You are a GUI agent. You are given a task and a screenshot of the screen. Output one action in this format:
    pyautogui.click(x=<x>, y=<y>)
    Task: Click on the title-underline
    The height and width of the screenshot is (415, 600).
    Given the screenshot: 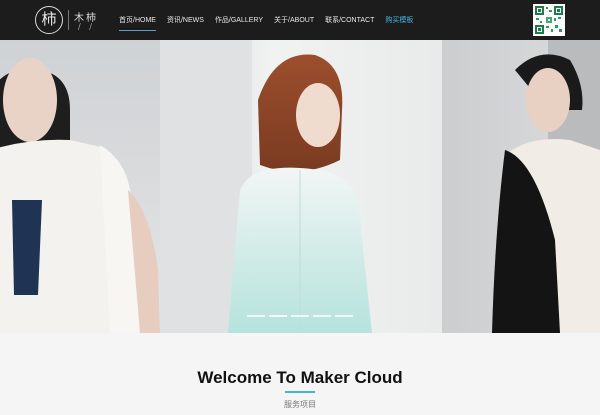 What is the action you would take?
    pyautogui.click(x=300, y=392)
    